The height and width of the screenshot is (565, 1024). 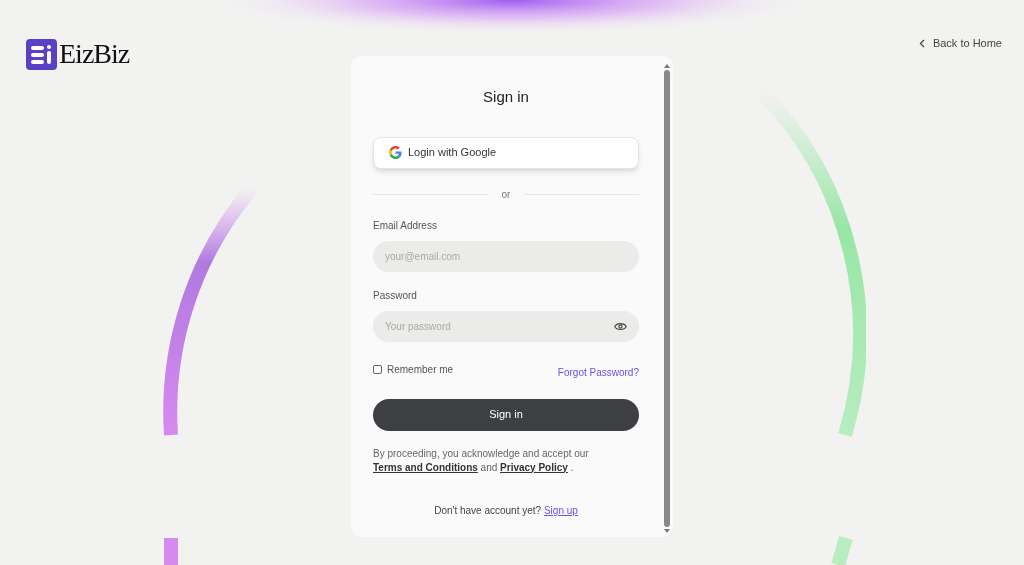 What do you see at coordinates (960, 43) in the screenshot?
I see `back-link: Back to Home` at bounding box center [960, 43].